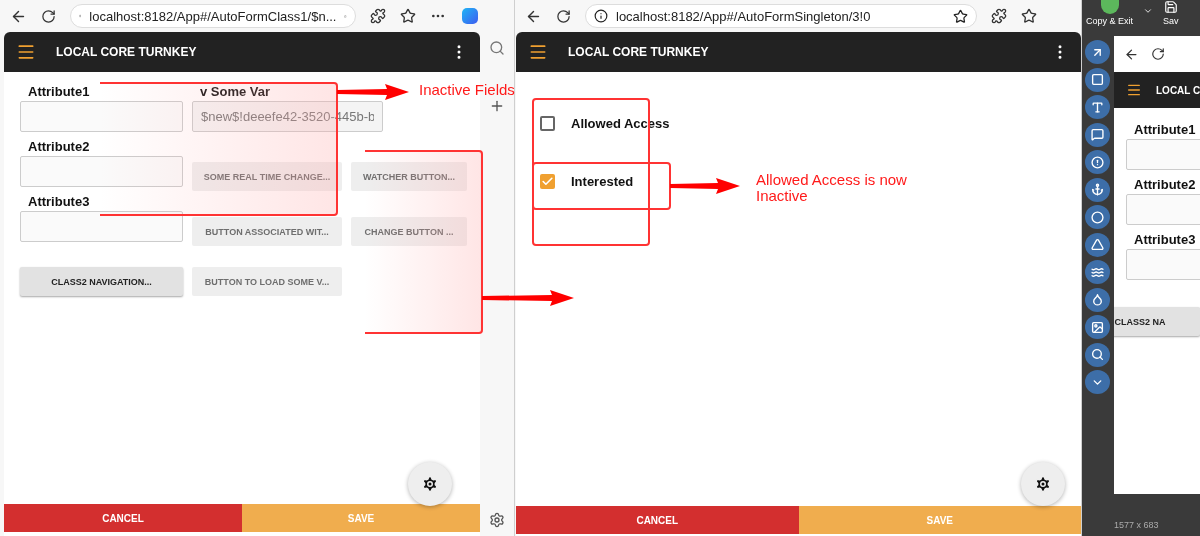  I want to click on alert-icon, so click(1097, 162).